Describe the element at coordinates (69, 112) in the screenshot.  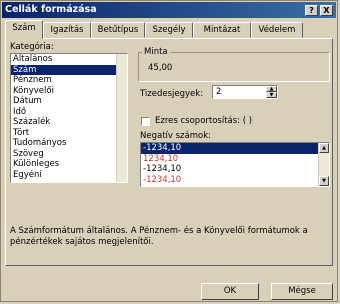
I see `category-item: Idő` at that location.